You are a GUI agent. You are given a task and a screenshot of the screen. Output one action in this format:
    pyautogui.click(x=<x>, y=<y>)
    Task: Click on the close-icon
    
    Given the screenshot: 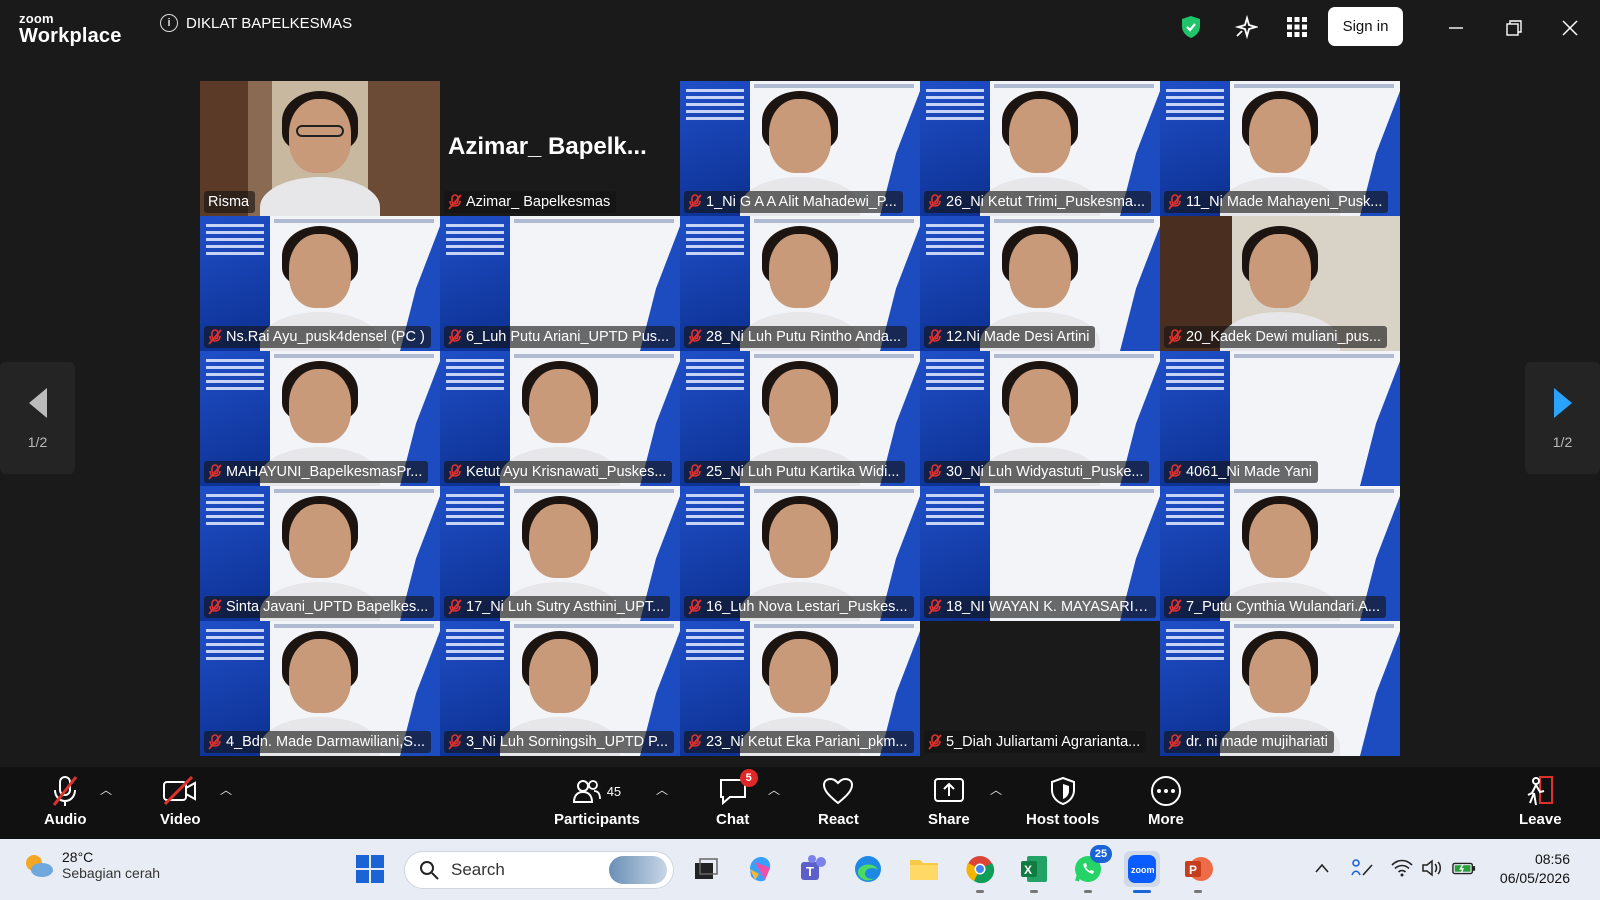 What is the action you would take?
    pyautogui.click(x=1570, y=28)
    